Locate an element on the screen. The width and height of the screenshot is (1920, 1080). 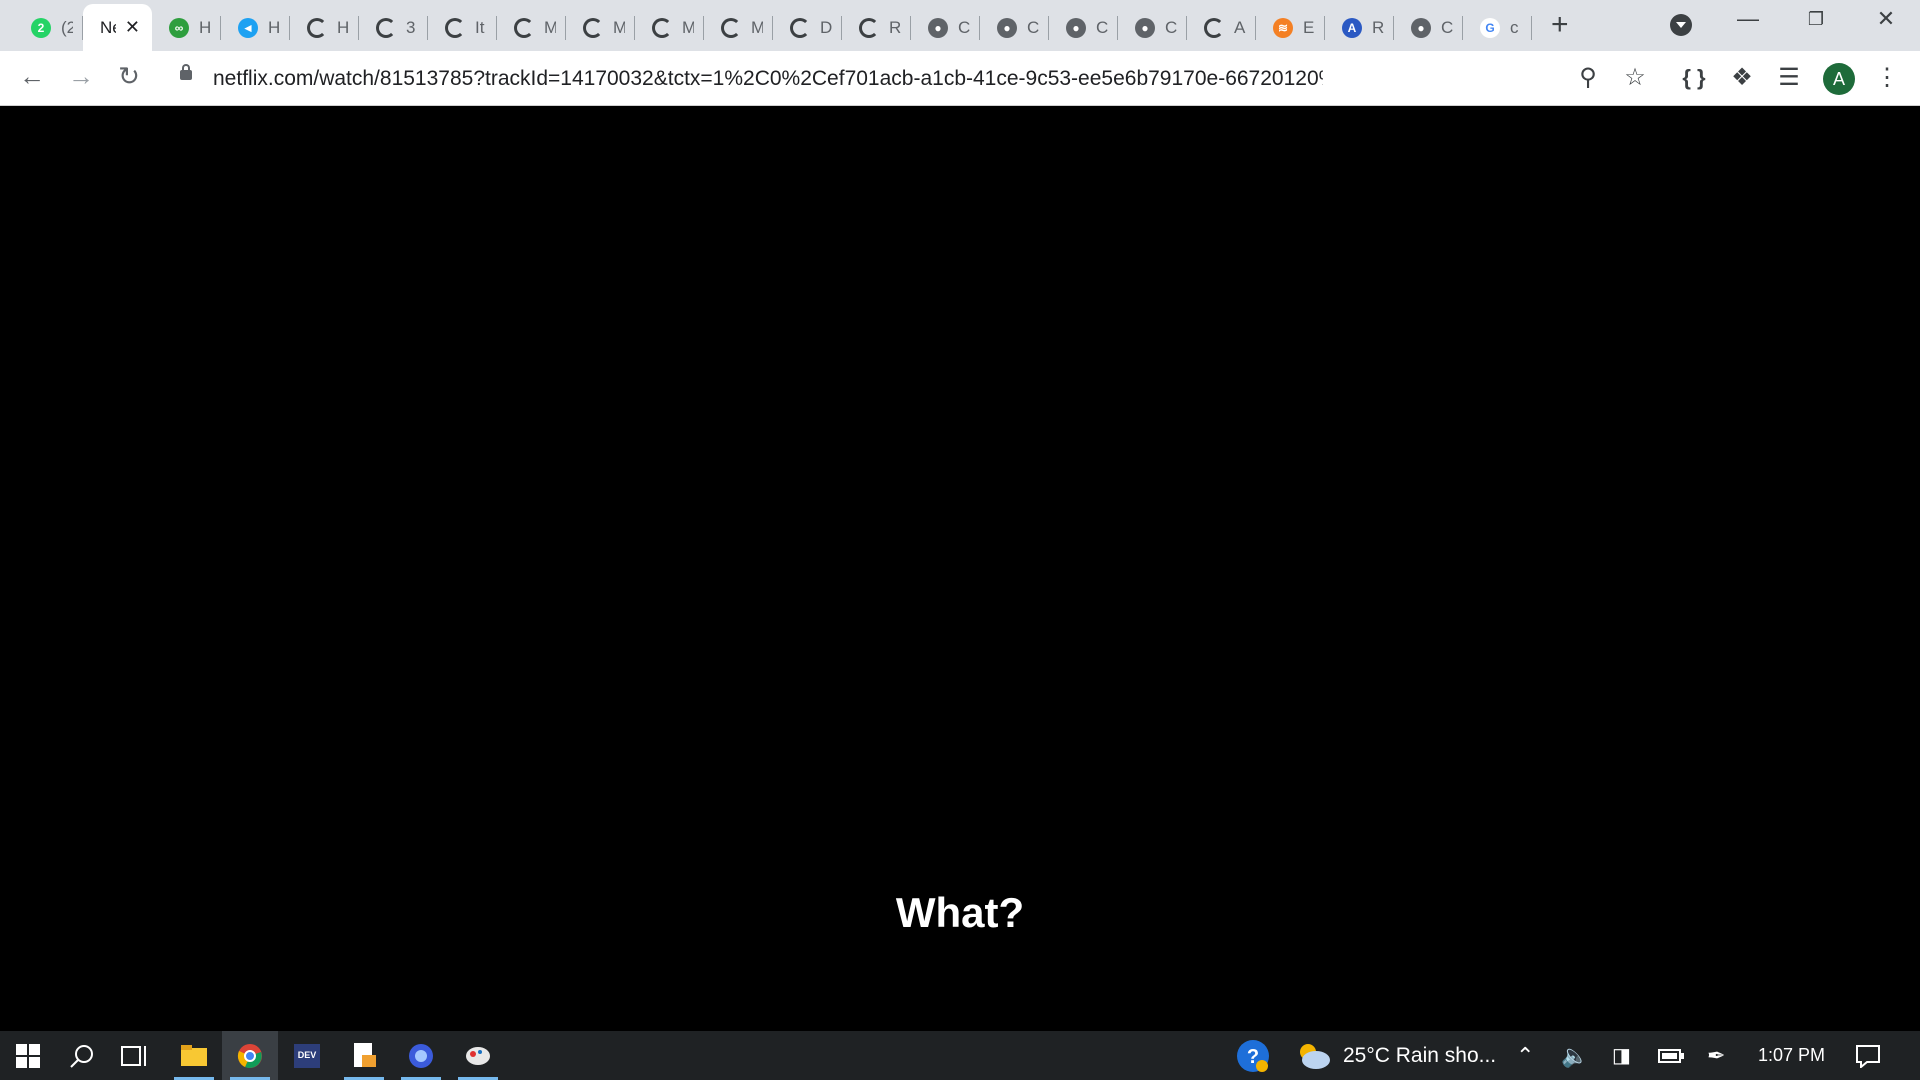
battery-icon is located at coordinates (1671, 1055).